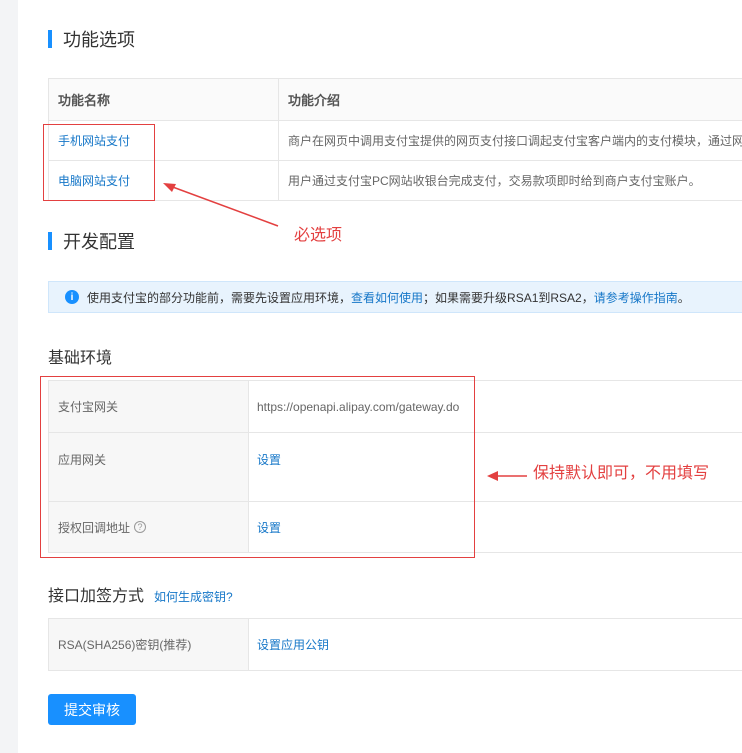  What do you see at coordinates (219, 297) in the screenshot?
I see `info-text-before: 使用支付宝的部分功能前，需要先设置应用环境，` at bounding box center [219, 297].